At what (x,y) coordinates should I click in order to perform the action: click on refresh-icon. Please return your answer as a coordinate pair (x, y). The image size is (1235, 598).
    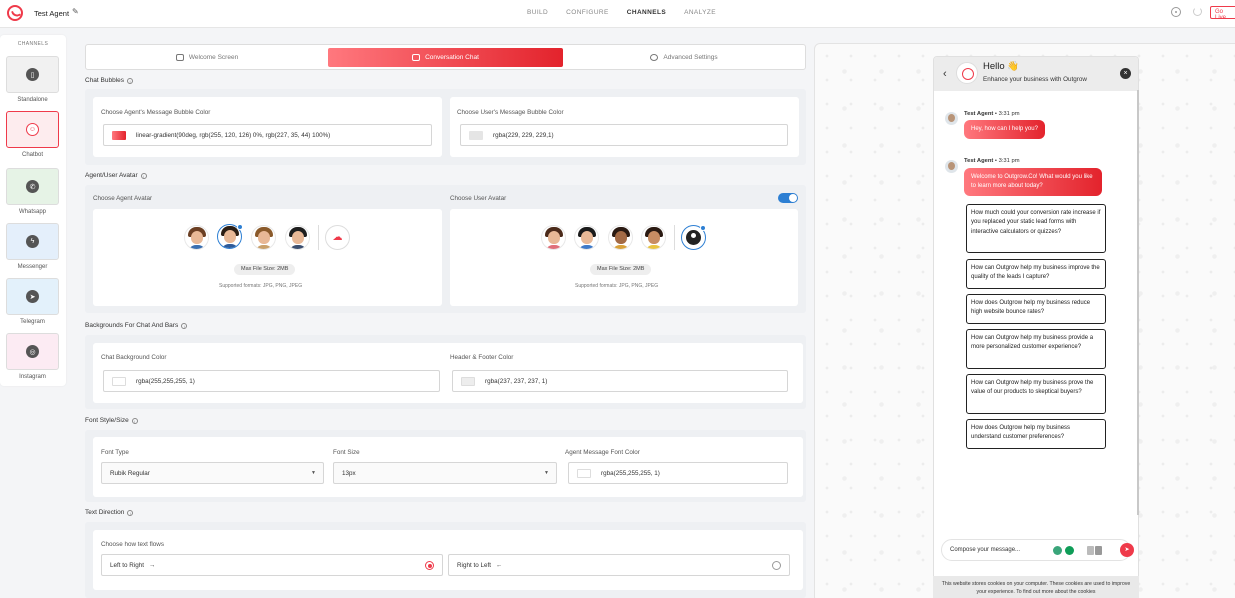
    Looking at the image, I should click on (1197, 11).